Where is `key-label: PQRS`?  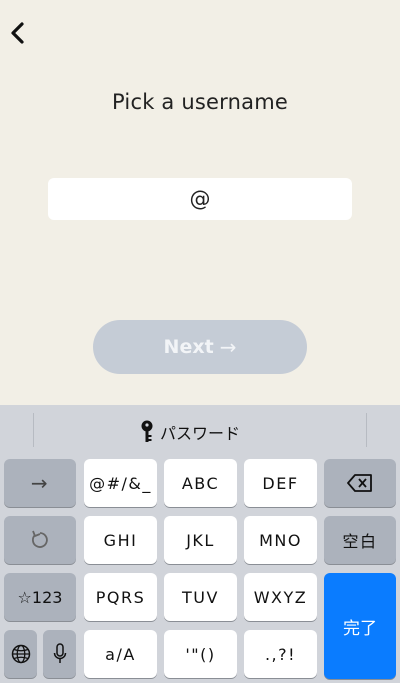 key-label: PQRS is located at coordinates (120, 597).